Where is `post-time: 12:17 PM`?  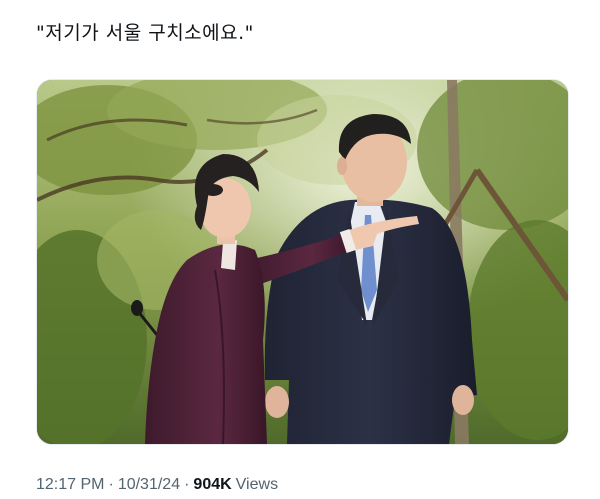
post-time: 12:17 PM is located at coordinates (70, 485).